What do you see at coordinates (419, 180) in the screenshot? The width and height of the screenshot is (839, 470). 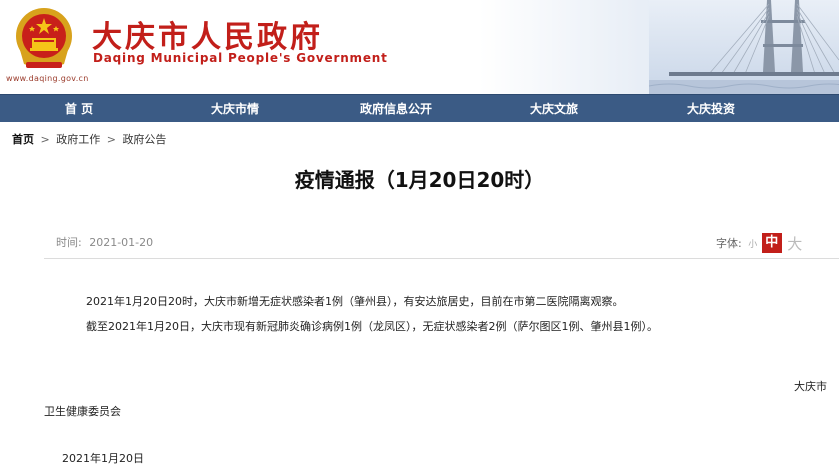 I see `article-title: 疫情通报（1月20日20时）` at bounding box center [419, 180].